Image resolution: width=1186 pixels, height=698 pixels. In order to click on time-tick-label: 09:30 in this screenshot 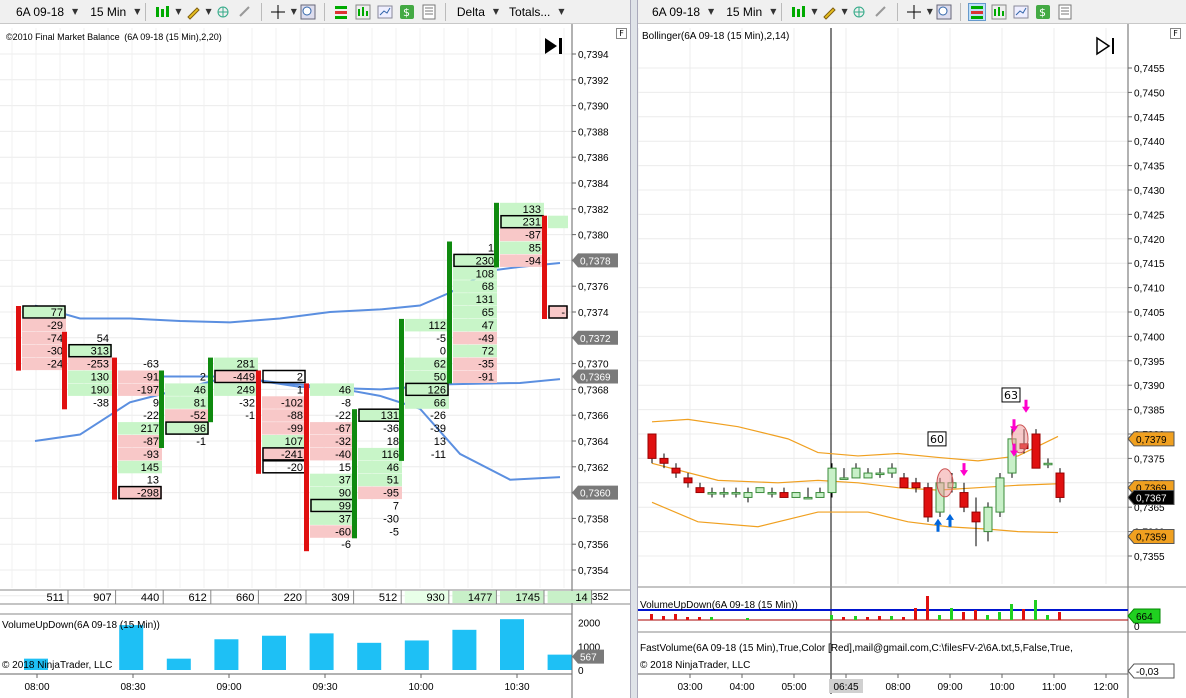, I will do `click(324, 687)`.